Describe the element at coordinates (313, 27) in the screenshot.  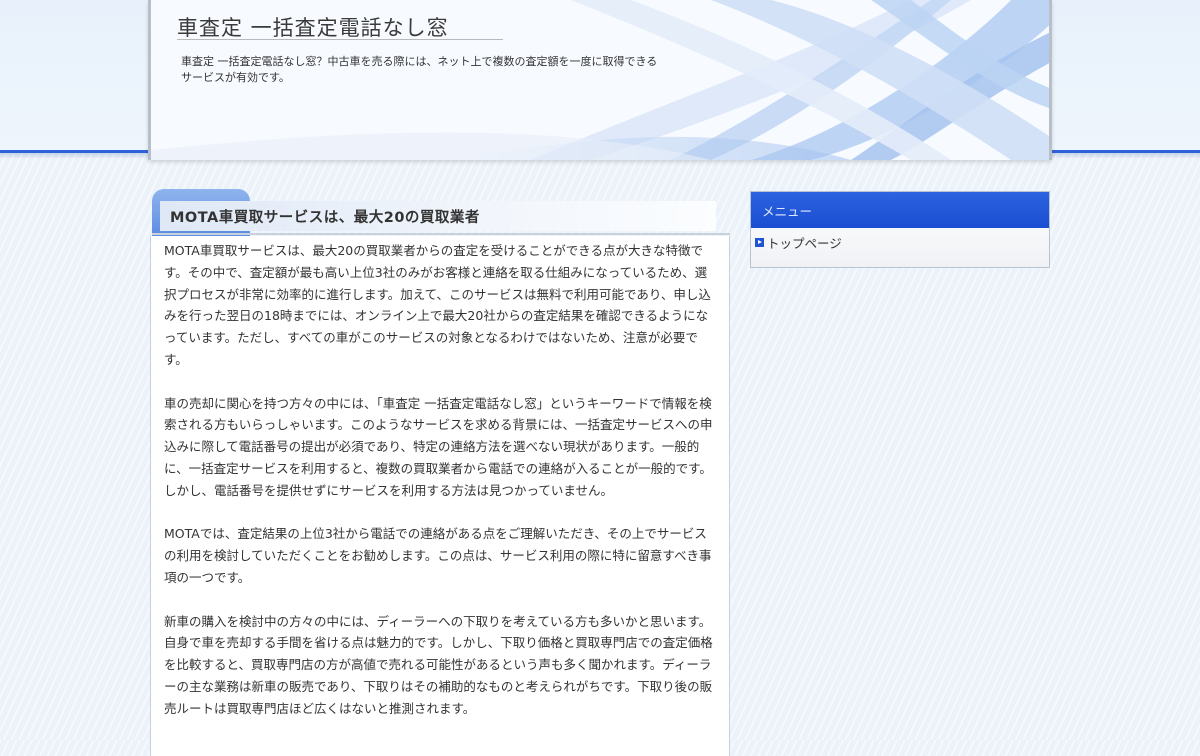
I see `site-title: 車査定 一括査定電話なし窓` at that location.